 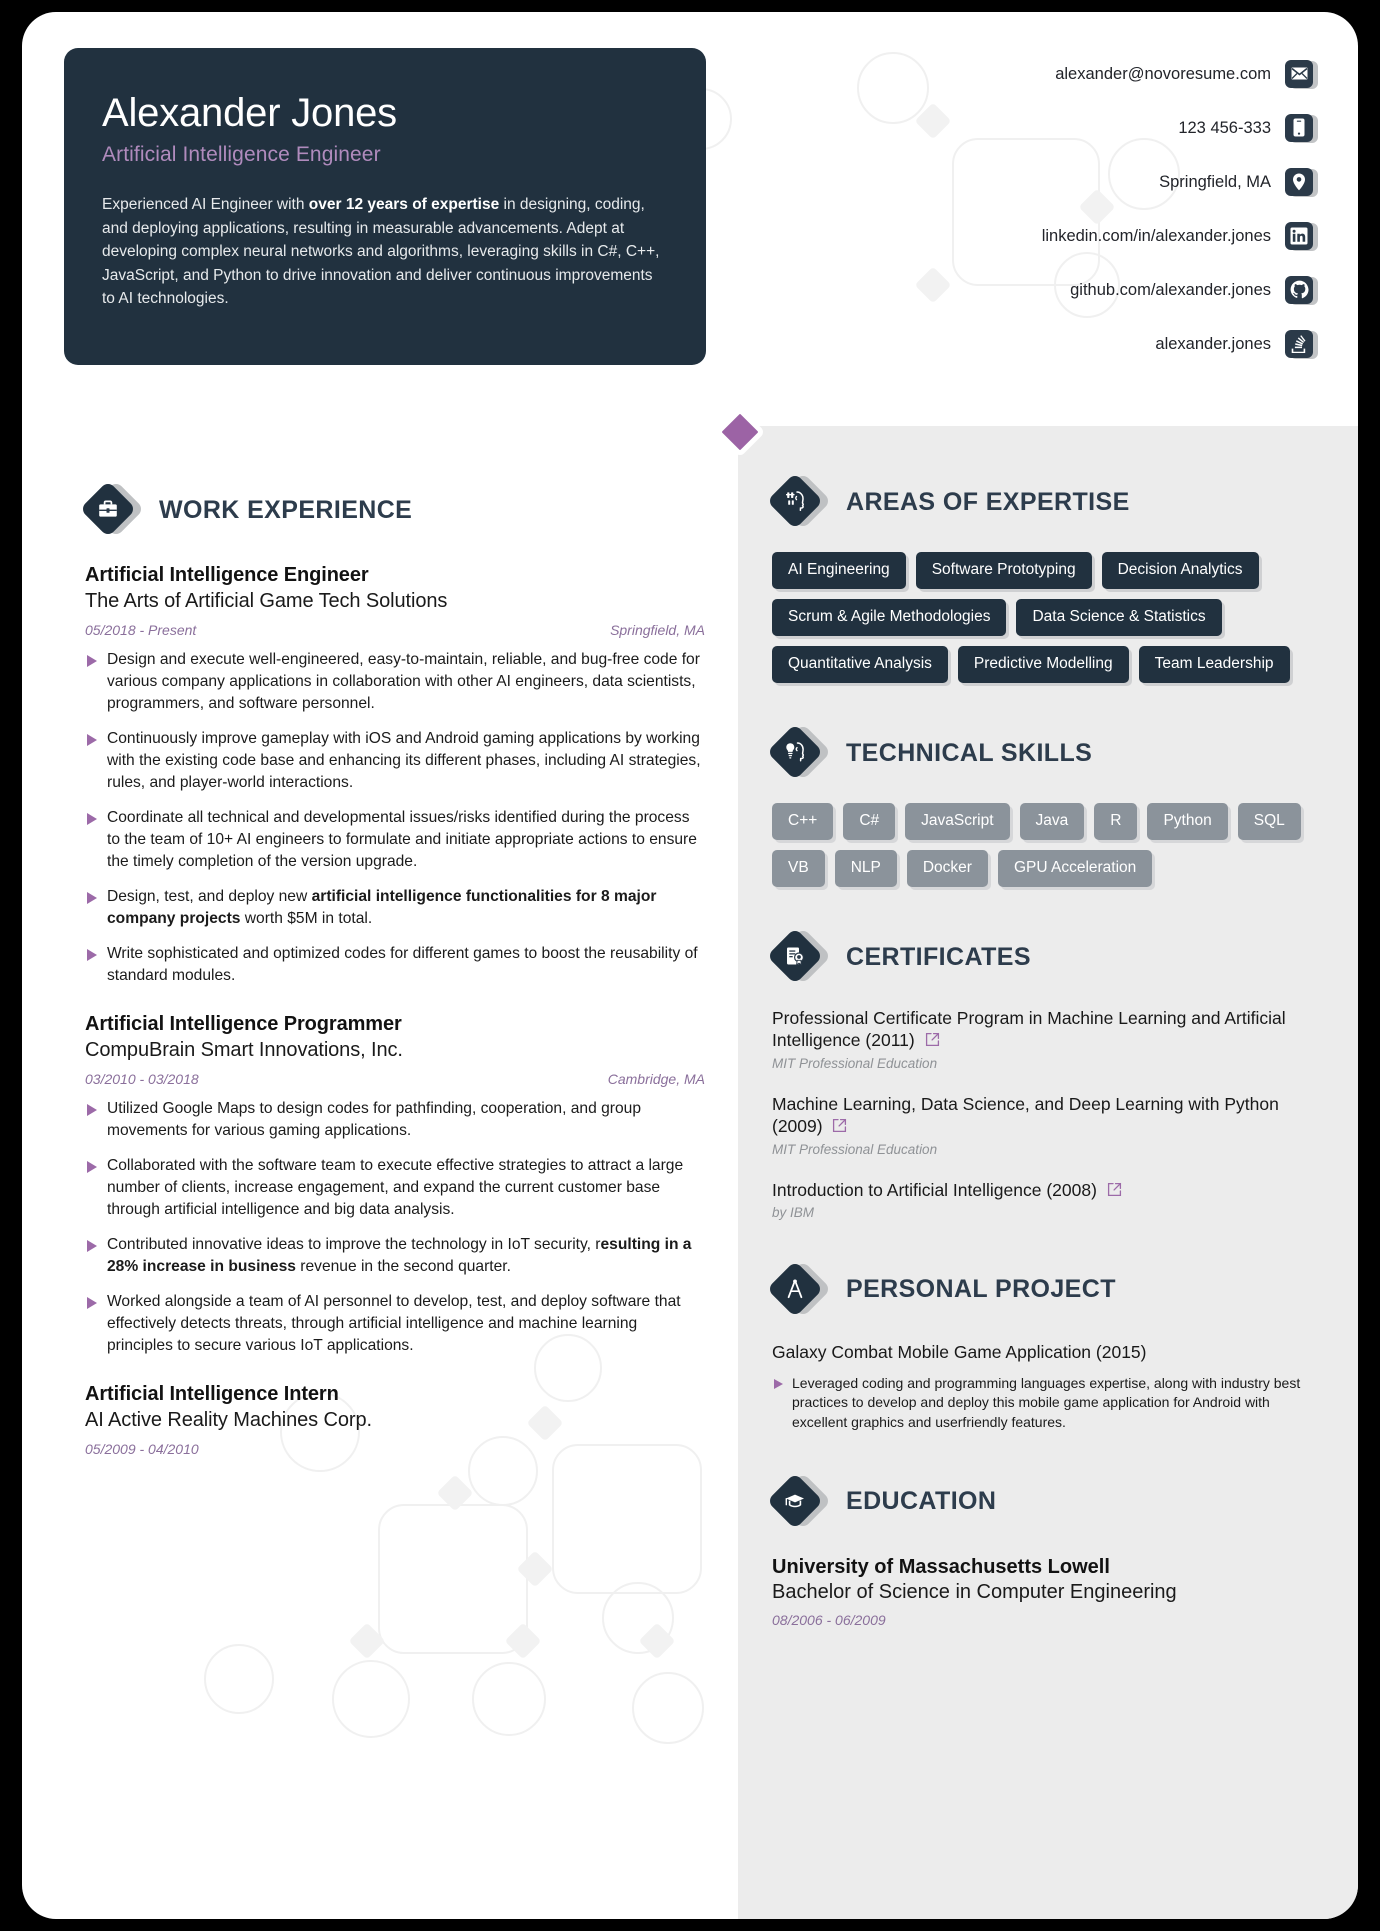 What do you see at coordinates (404, 204) in the screenshot?
I see `summary-text-bold: over 12 years of expertise` at bounding box center [404, 204].